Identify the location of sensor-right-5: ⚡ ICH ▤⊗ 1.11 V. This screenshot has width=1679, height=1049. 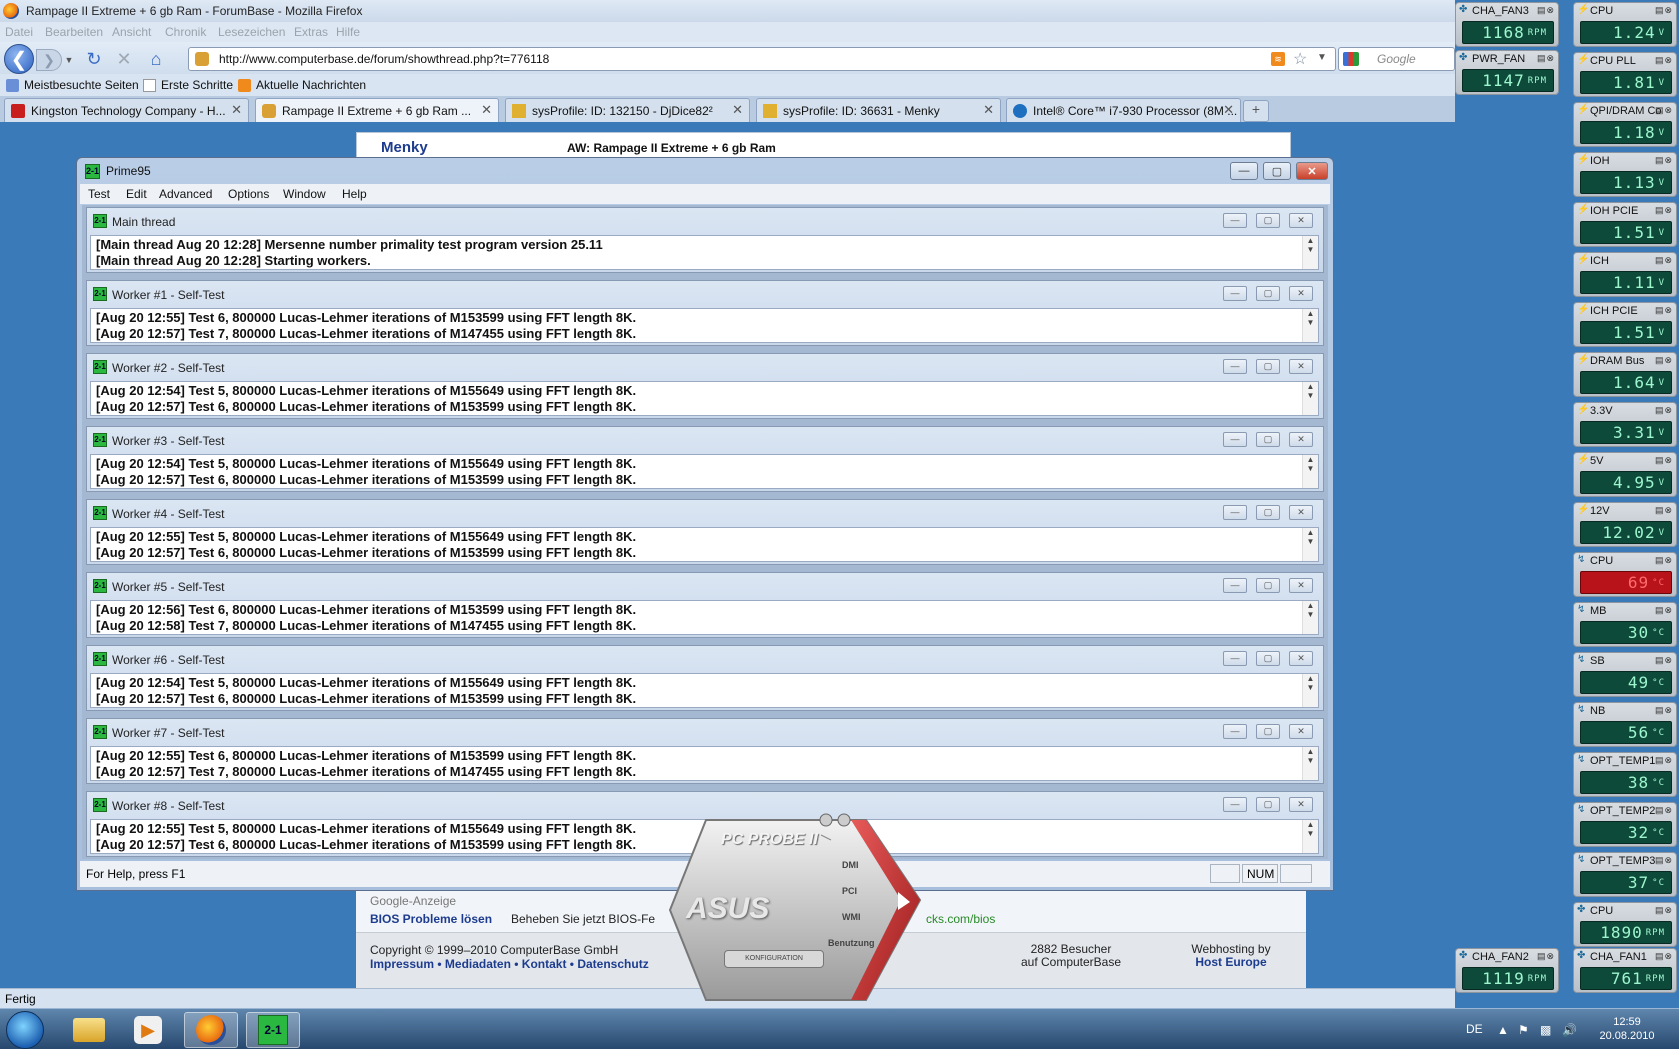
(1625, 274).